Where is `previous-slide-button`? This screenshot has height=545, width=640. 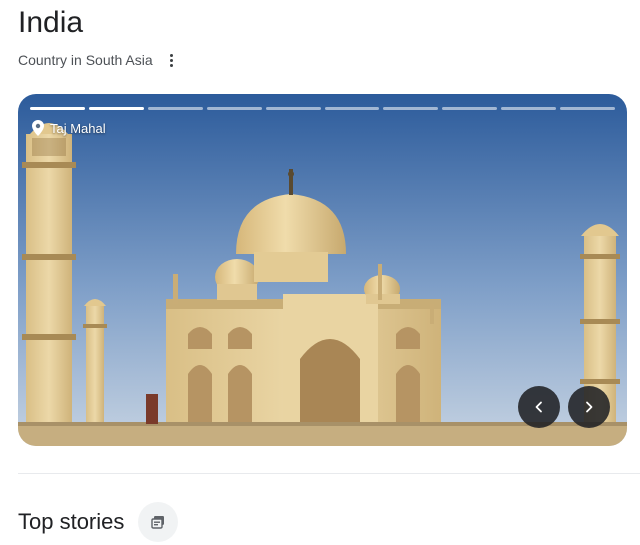 previous-slide-button is located at coordinates (539, 407).